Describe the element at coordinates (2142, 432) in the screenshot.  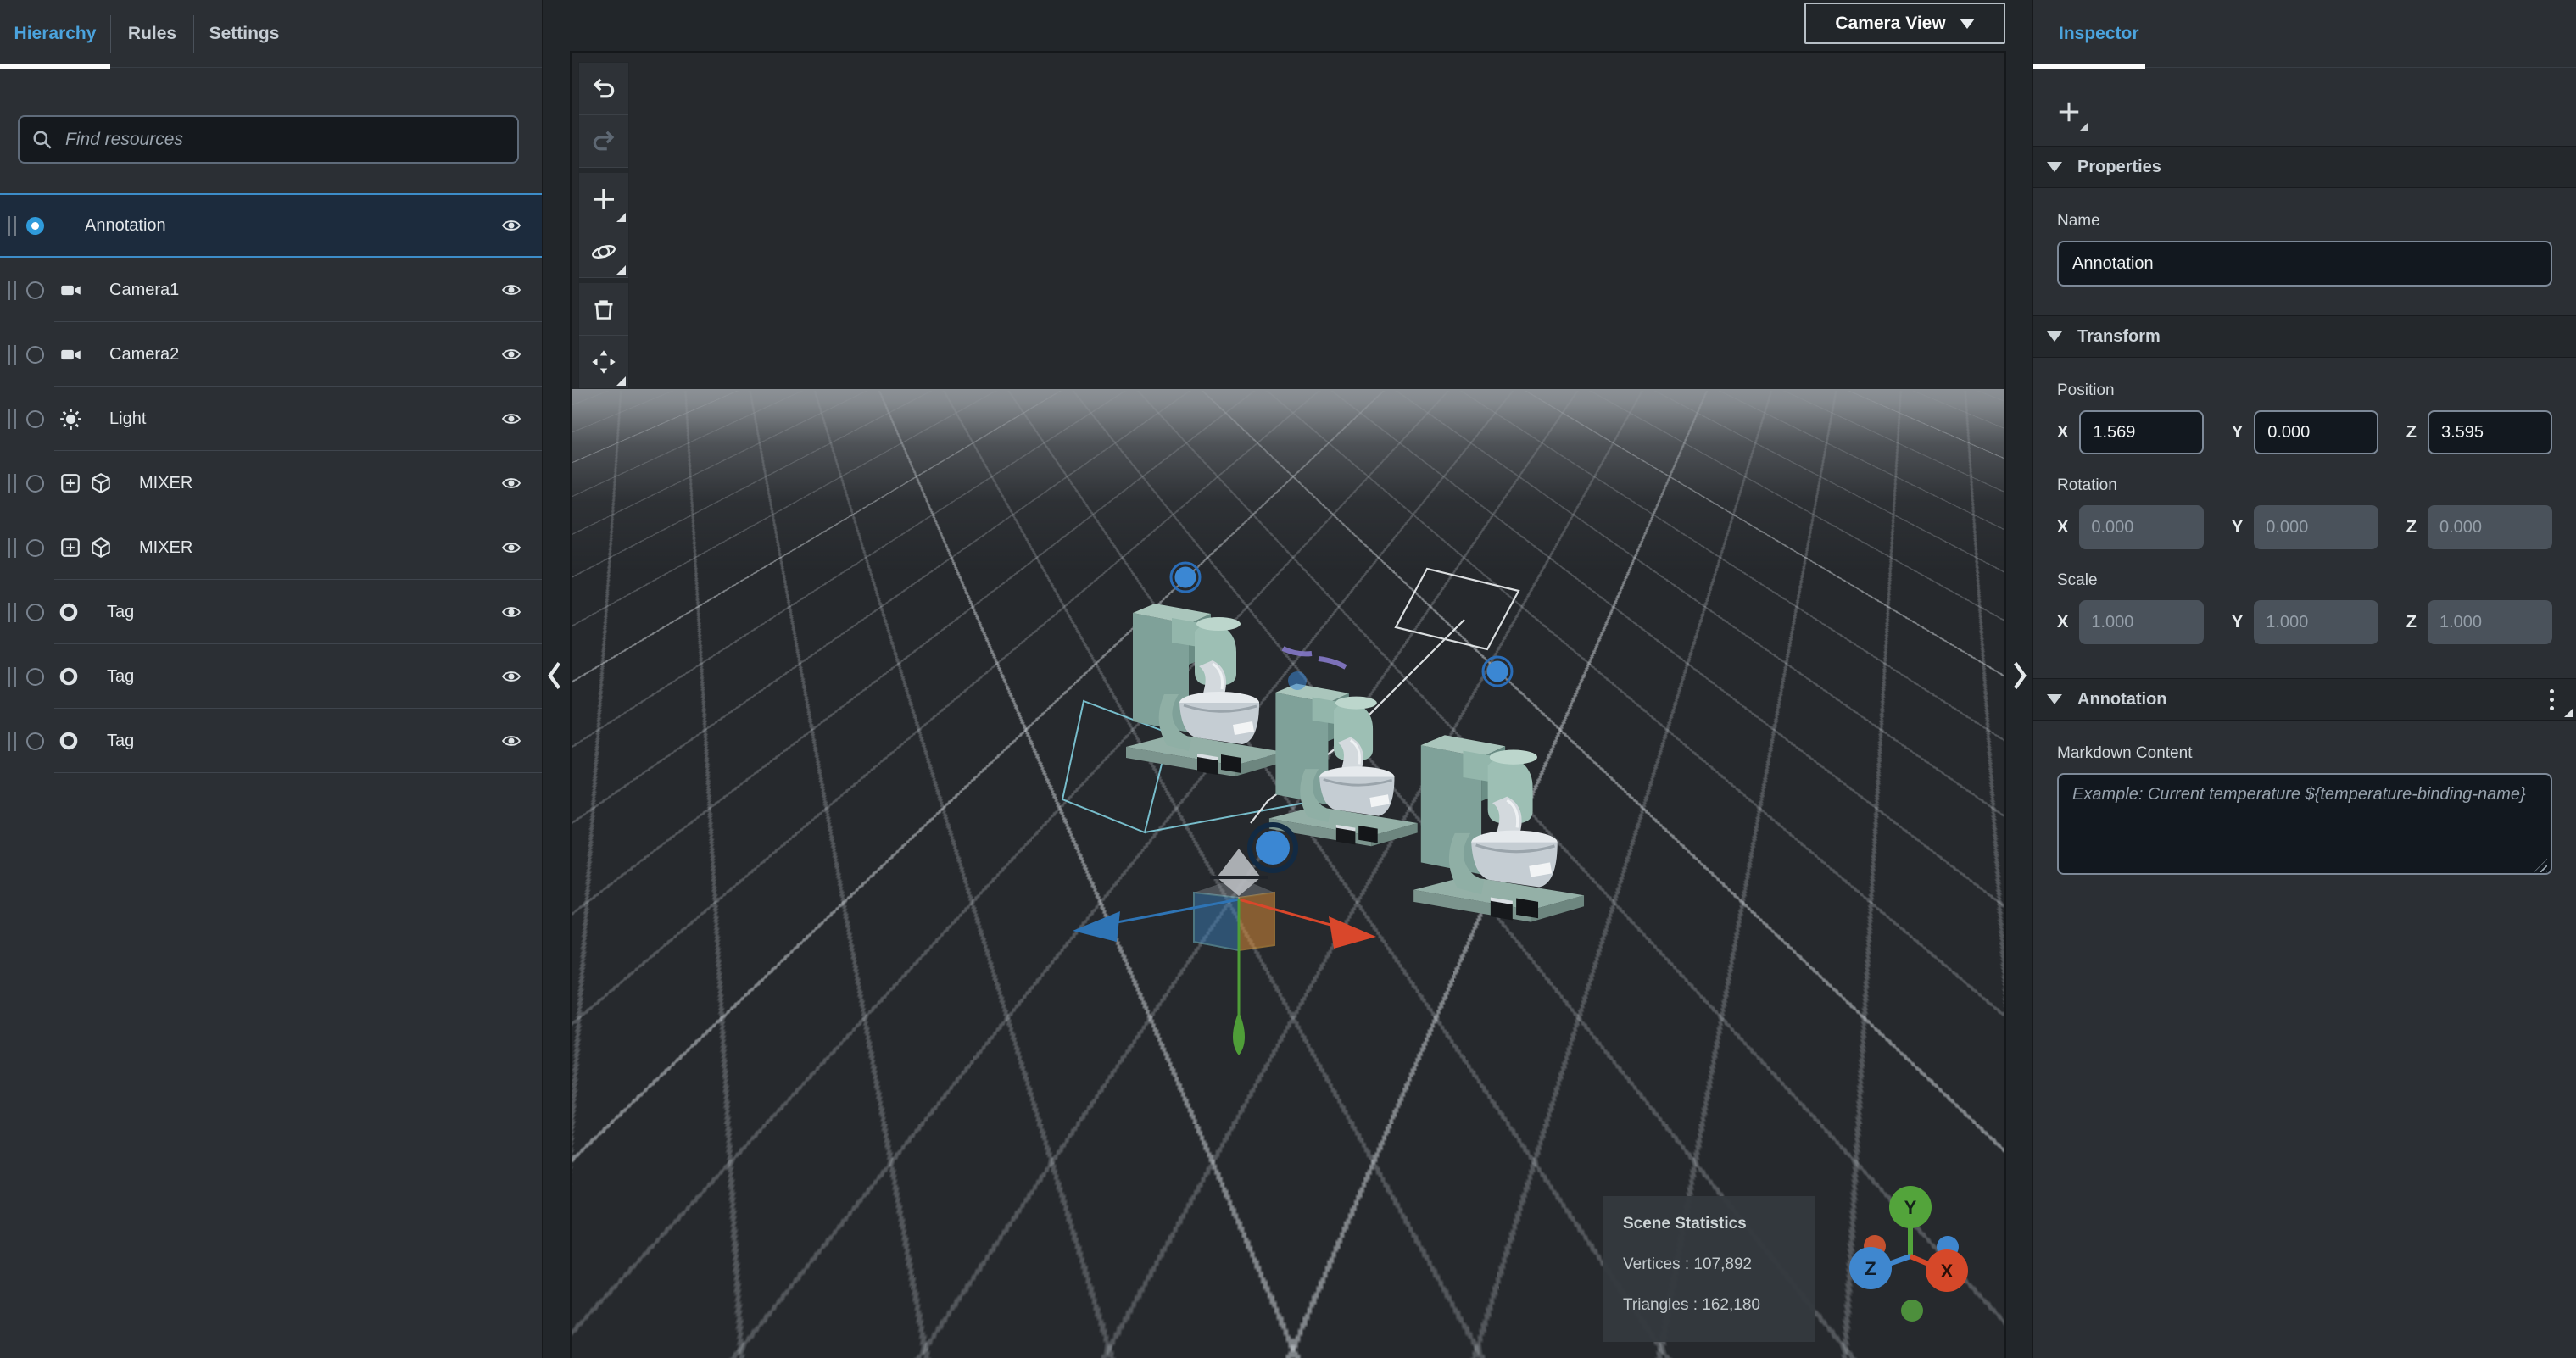
I see `position-x-input` at that location.